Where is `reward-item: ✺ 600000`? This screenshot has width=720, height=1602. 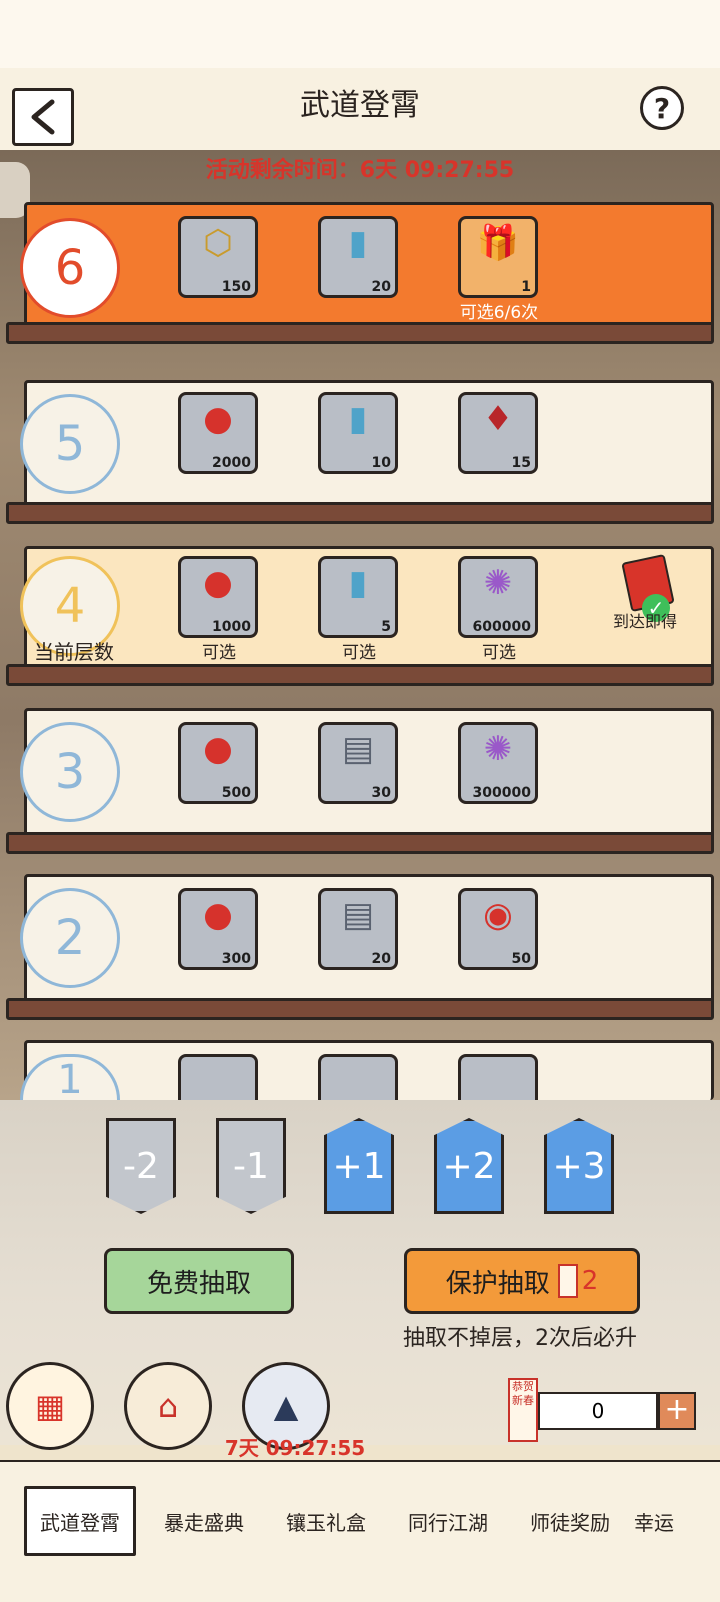 reward-item: ✺ 600000 is located at coordinates (498, 597).